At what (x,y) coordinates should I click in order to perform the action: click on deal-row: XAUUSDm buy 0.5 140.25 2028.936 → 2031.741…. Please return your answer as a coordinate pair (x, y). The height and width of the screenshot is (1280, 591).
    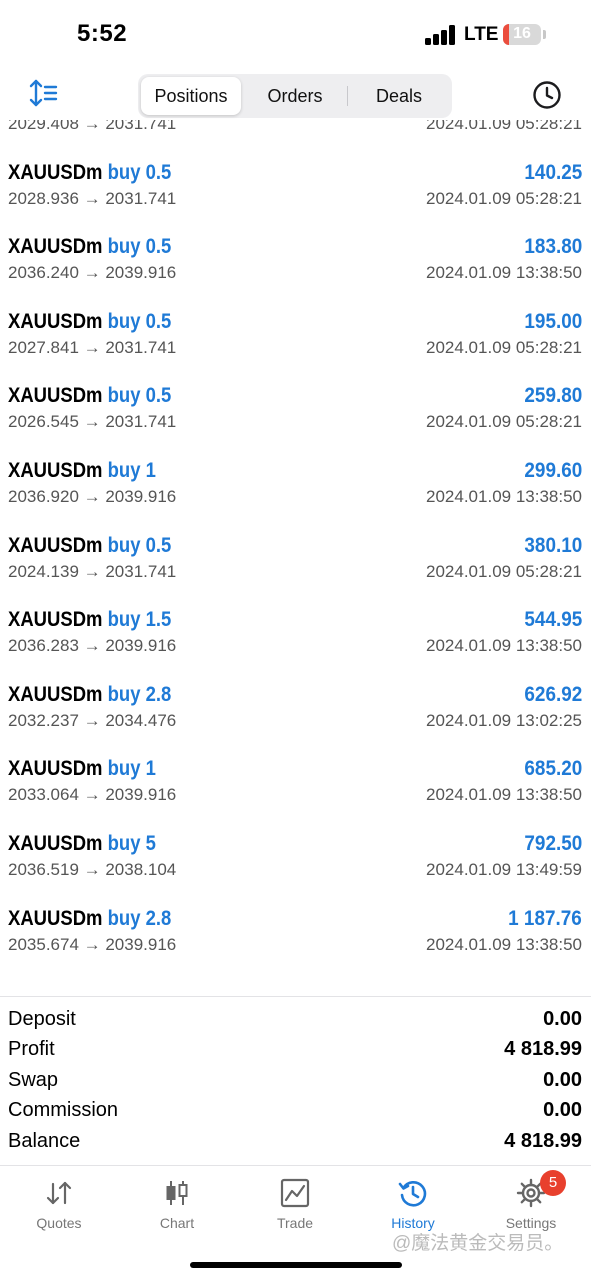
    Looking at the image, I should click on (295, 194).